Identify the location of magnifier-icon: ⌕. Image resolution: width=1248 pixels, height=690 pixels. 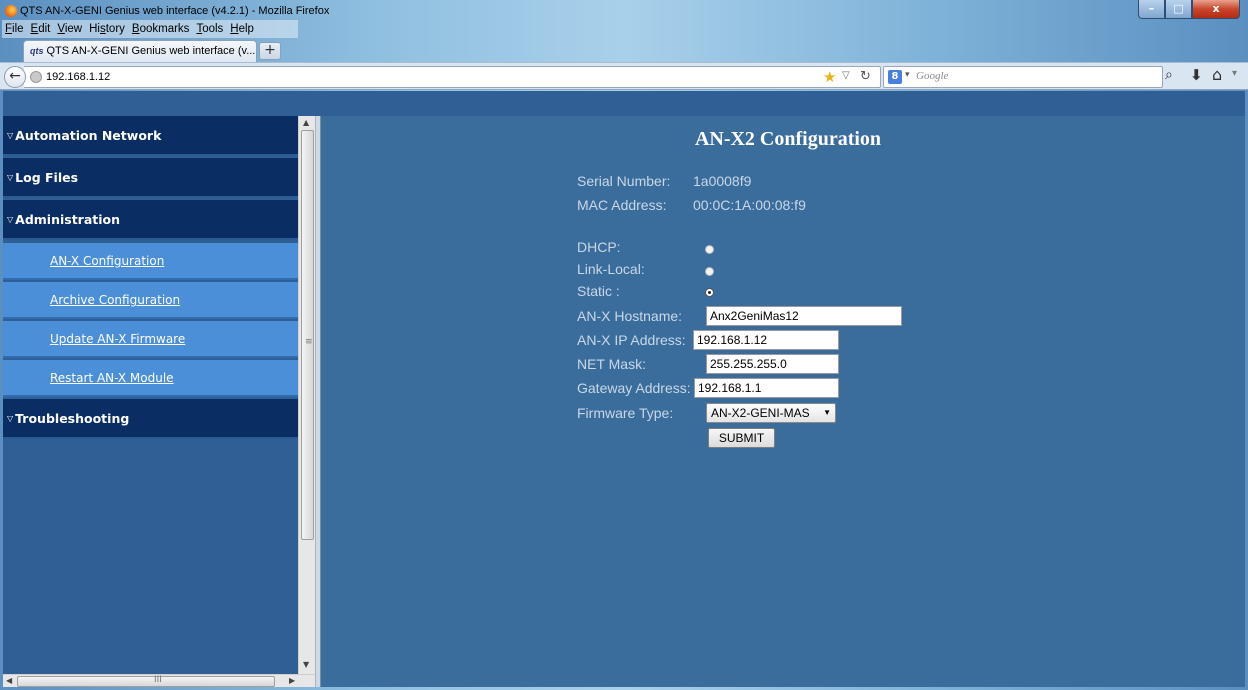
(1169, 75).